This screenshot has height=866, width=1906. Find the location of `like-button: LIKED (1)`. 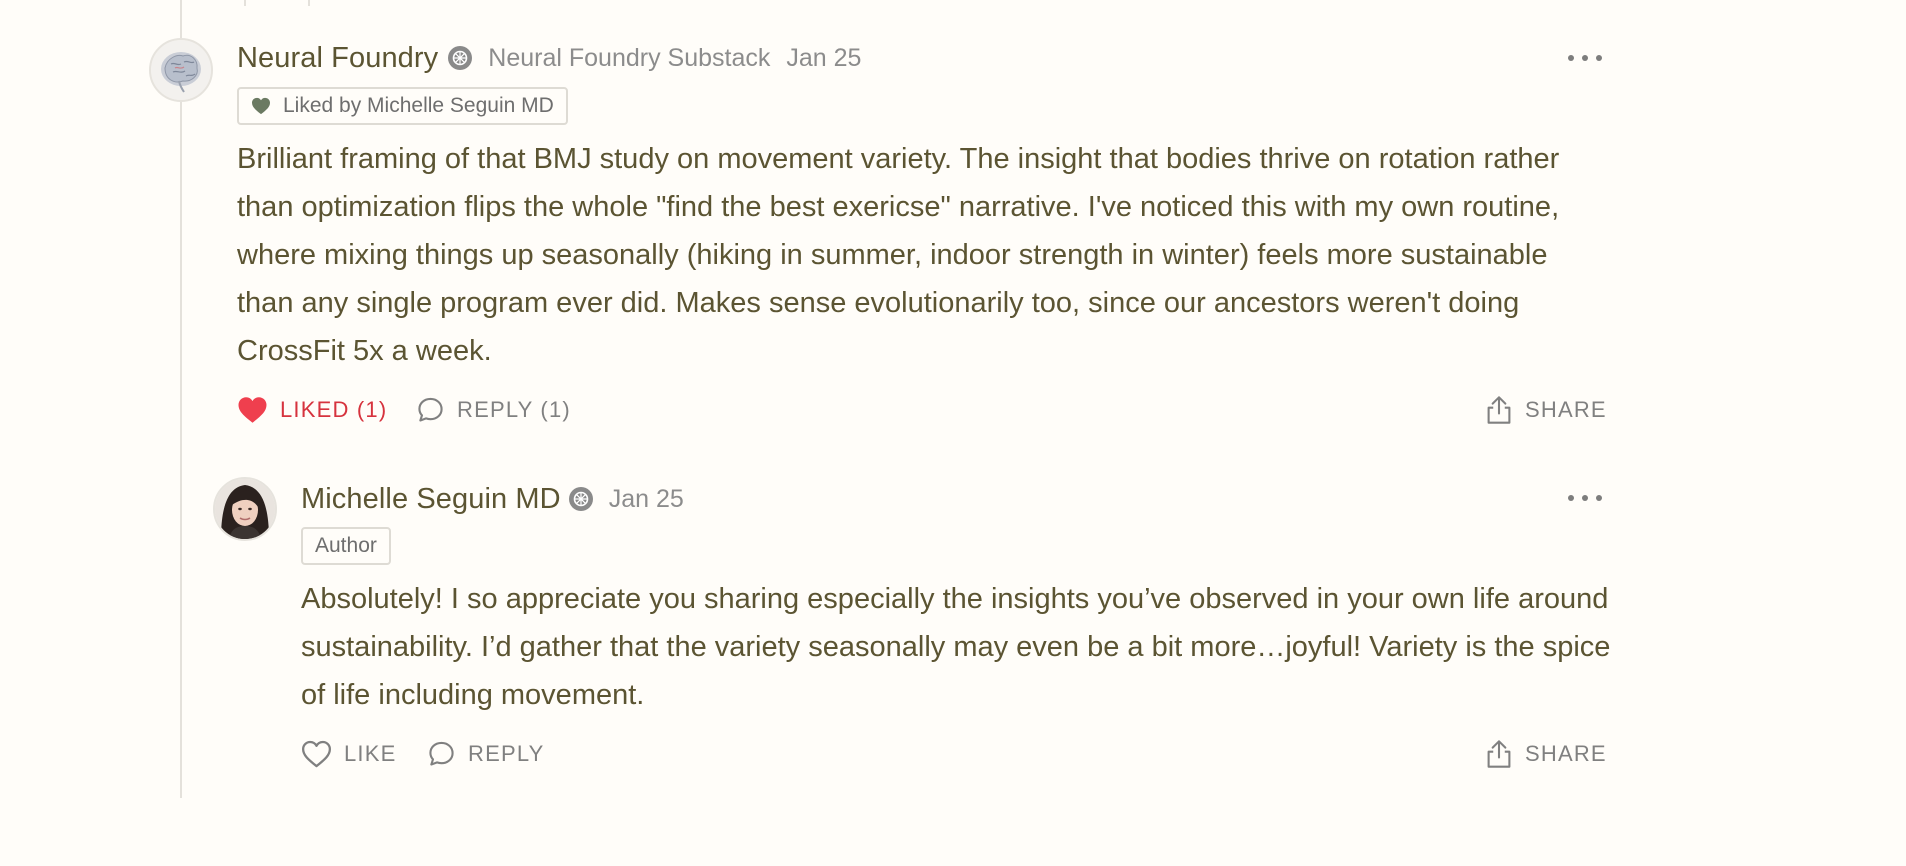

like-button: LIKED (1) is located at coordinates (312, 410).